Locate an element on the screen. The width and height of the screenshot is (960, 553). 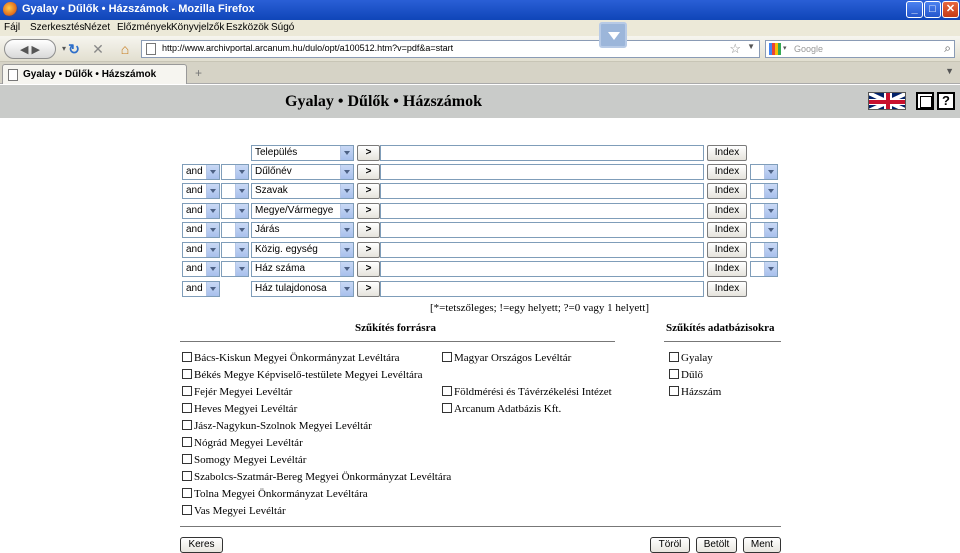
menu-help: Súgó is located at coordinates (282, 27).